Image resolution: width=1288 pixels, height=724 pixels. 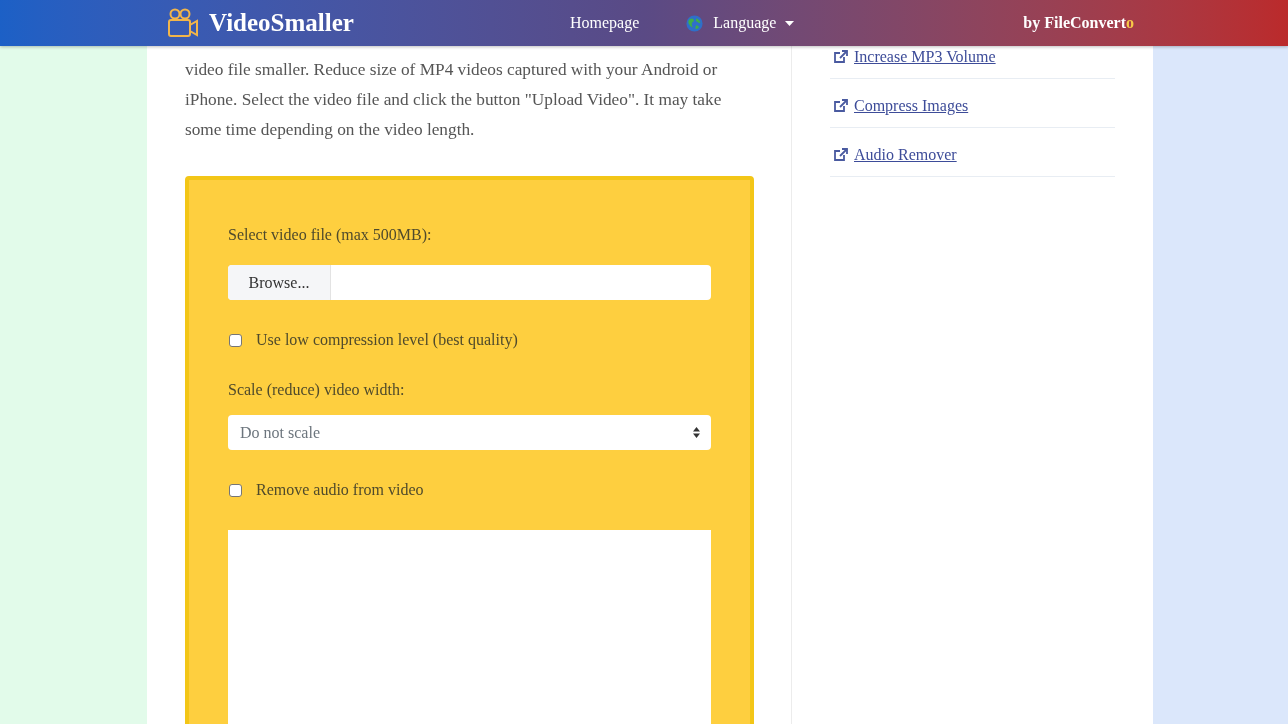 What do you see at coordinates (469, 432) in the screenshot?
I see `select-field: Do not scale` at bounding box center [469, 432].